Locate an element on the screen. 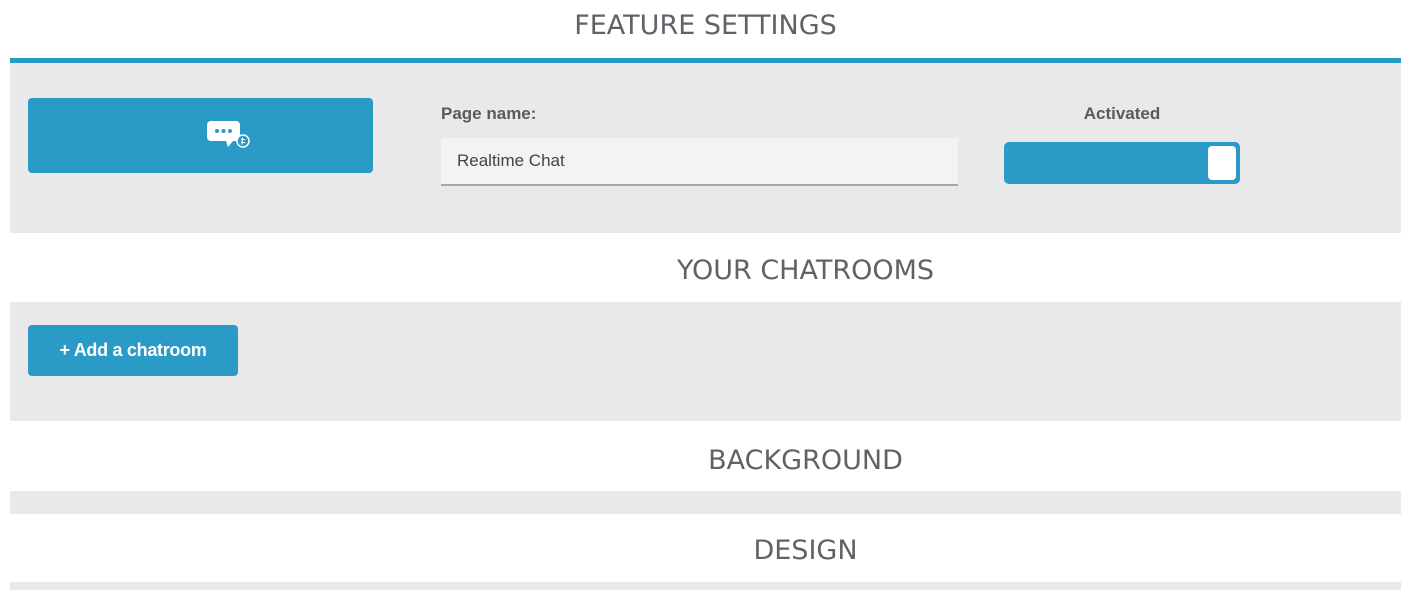 Image resolution: width=1401 pixels, height=590 pixels. chatrooms-title: YOUR CHATROOMS is located at coordinates (805, 270).